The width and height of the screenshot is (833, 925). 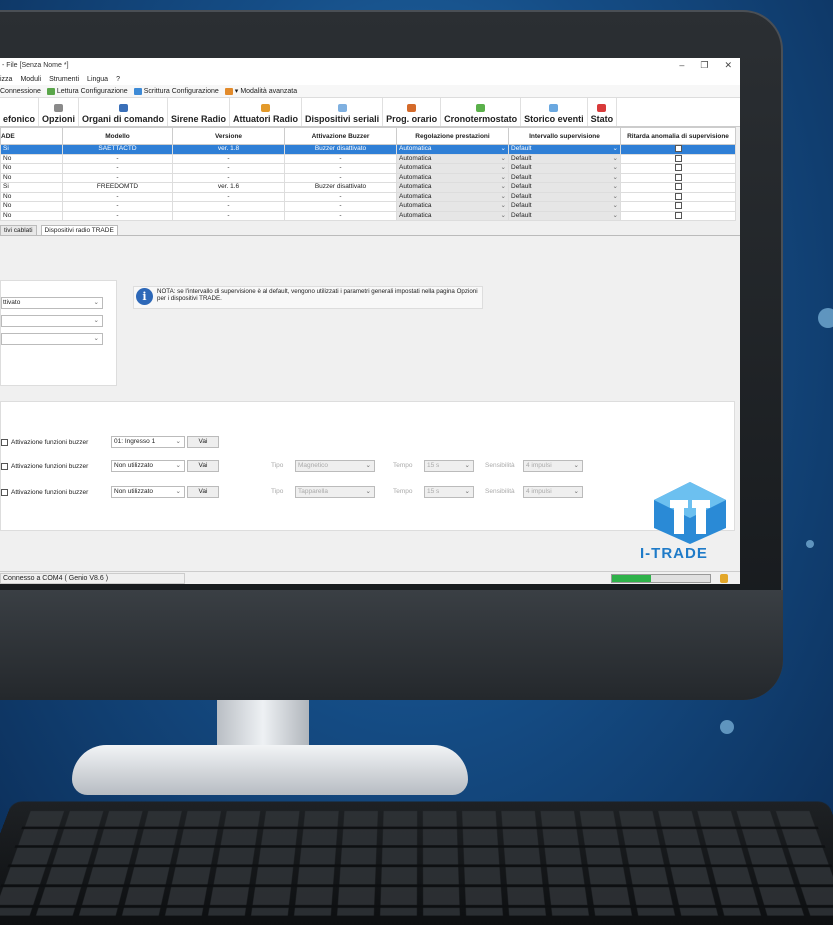 I want to click on col-header-regolazione: Regolazione prestazioni, so click(x=452, y=136).